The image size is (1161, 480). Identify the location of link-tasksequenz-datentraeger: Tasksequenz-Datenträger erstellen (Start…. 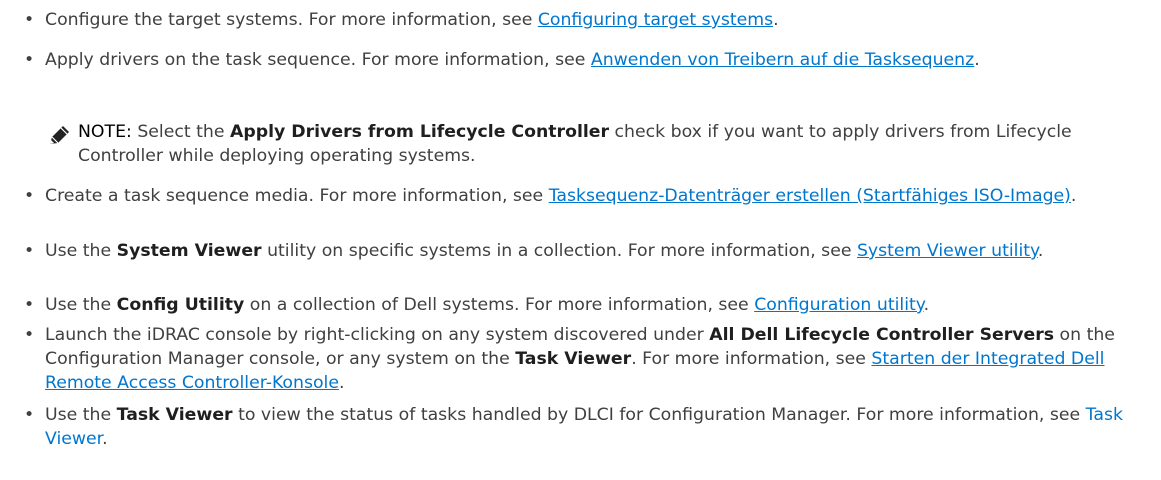
(810, 196).